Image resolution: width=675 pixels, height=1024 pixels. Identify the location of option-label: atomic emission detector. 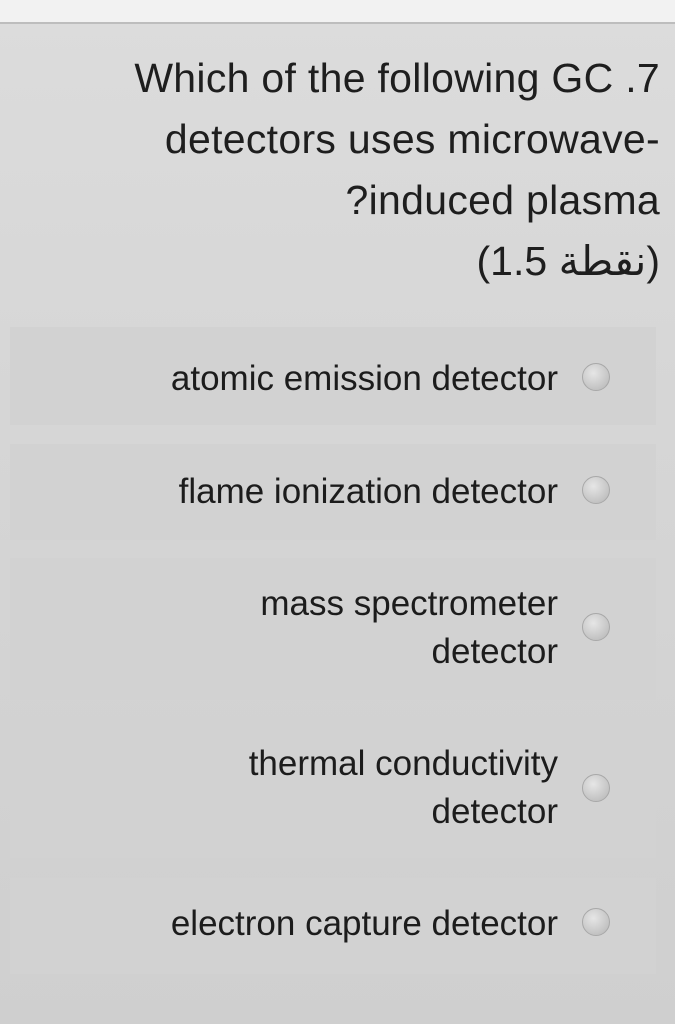
(364, 379).